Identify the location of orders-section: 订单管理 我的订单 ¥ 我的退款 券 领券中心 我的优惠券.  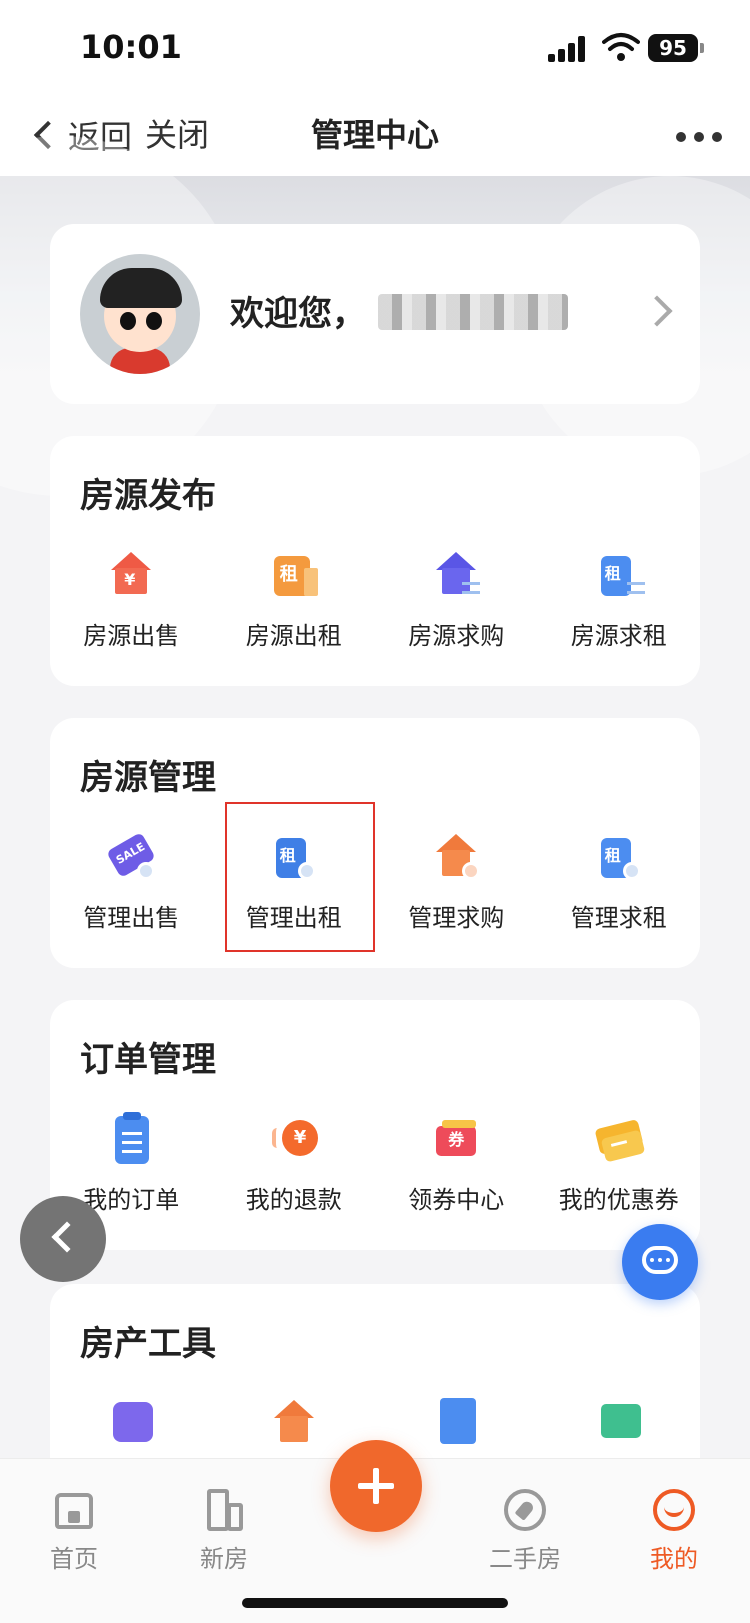
(375, 1125).